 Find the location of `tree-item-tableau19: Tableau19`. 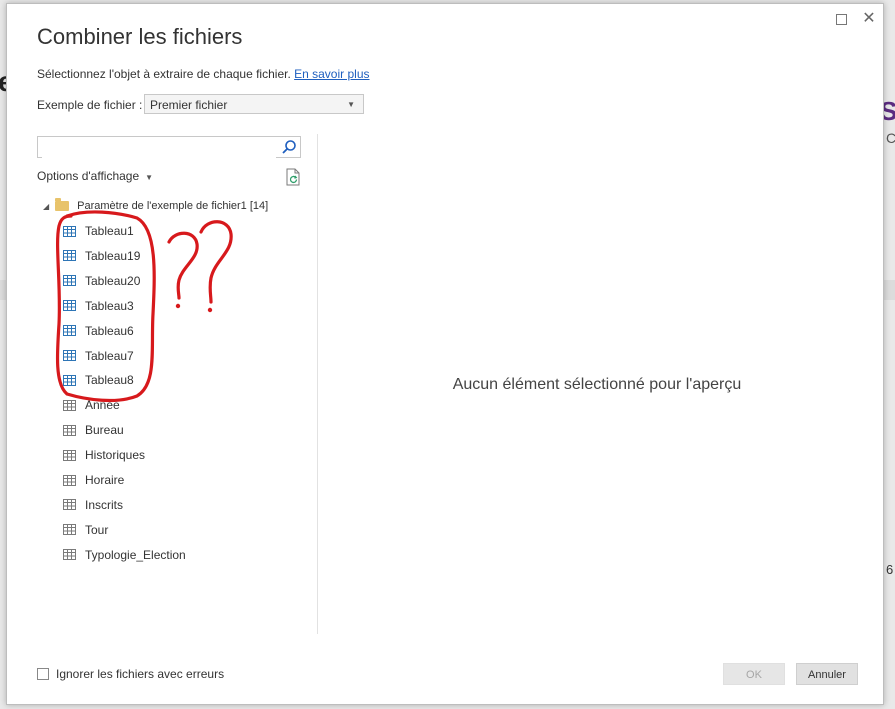

tree-item-tableau19: Tableau19 is located at coordinates (101, 256).